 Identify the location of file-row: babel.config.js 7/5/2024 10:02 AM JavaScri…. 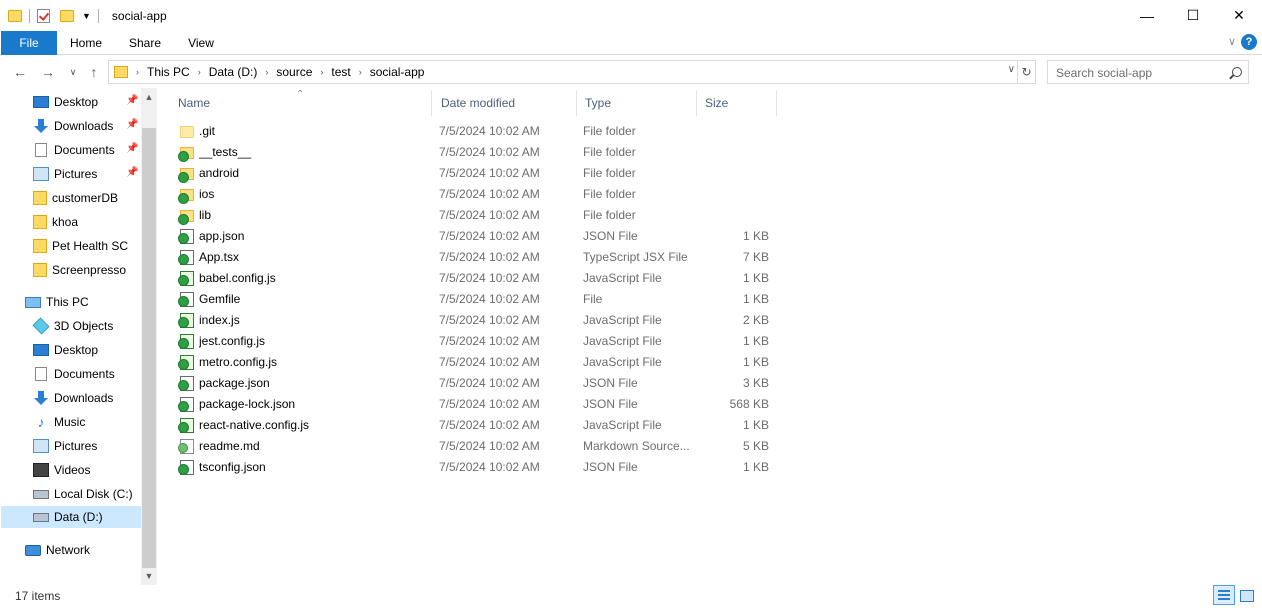
(475, 278).